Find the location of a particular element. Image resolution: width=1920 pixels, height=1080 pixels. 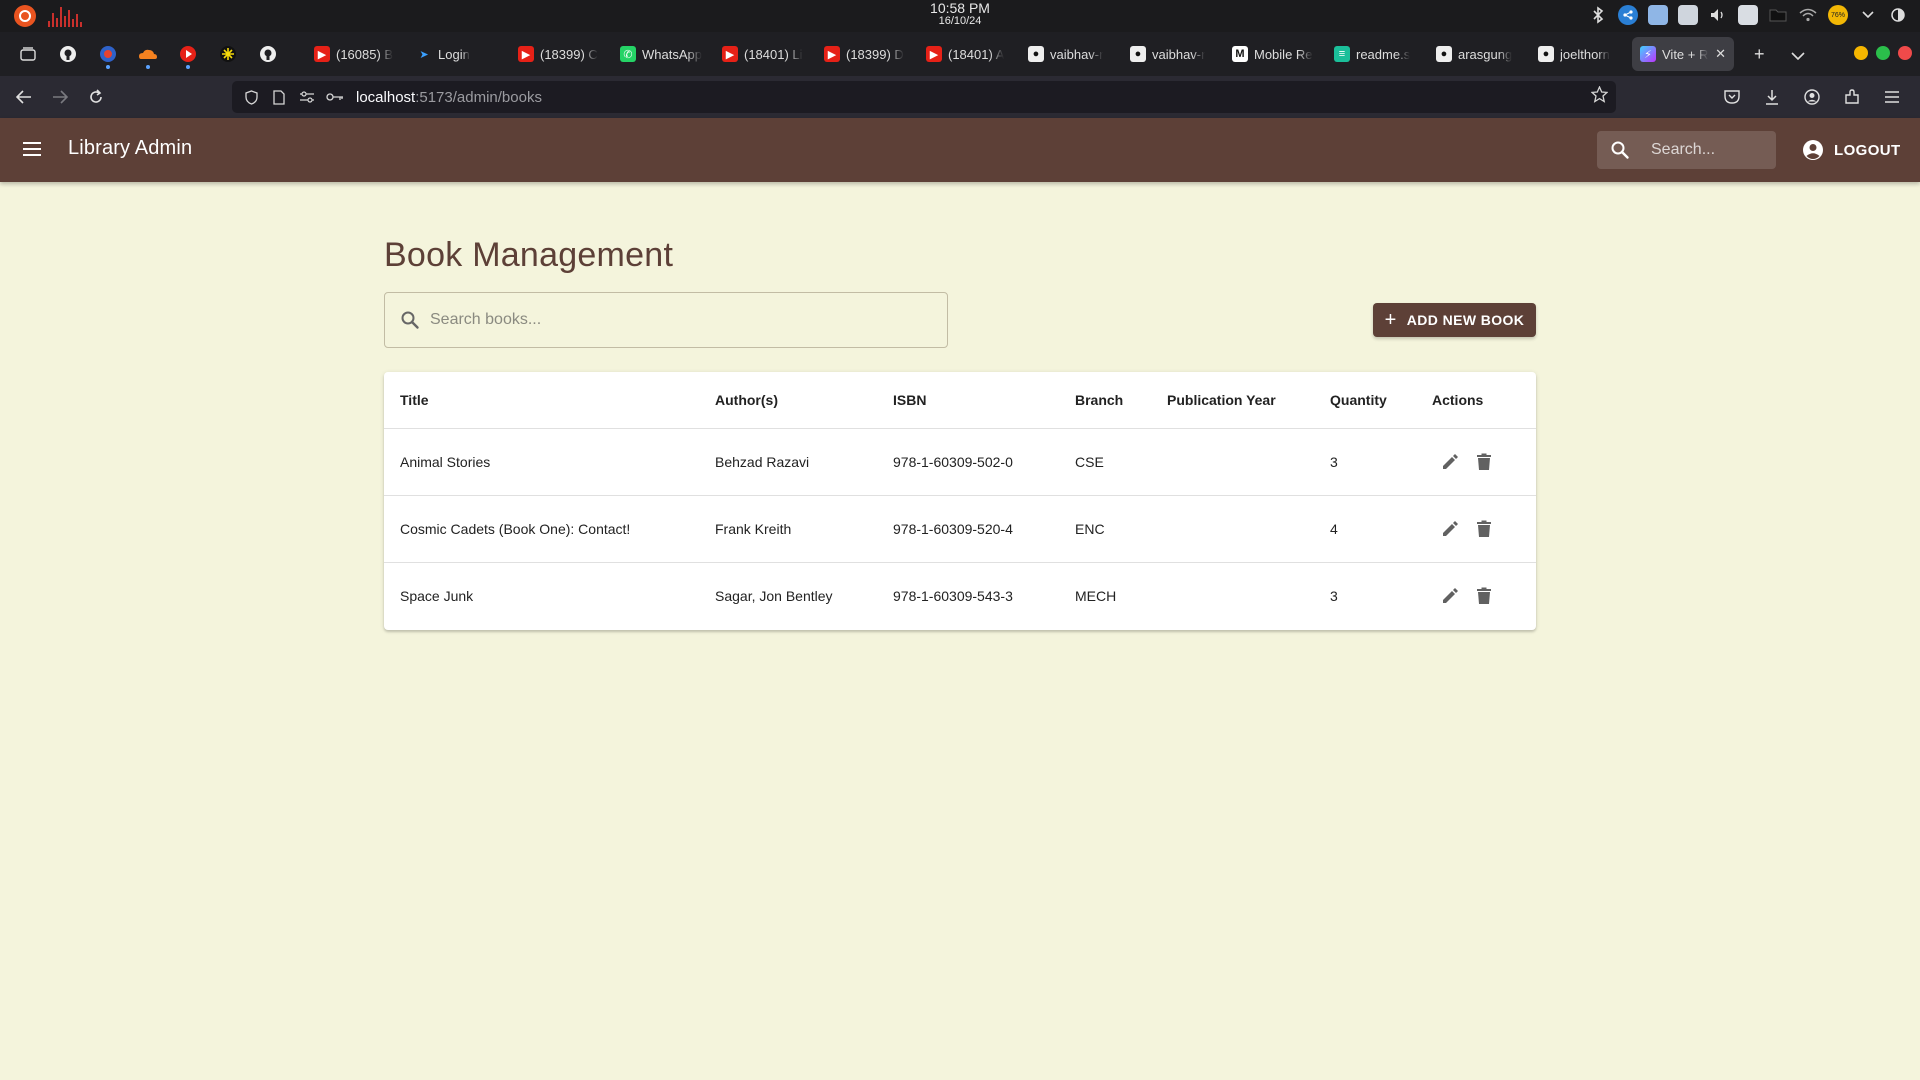

cell-isbn: 978-1-60309-543-3 is located at coordinates (953, 595).